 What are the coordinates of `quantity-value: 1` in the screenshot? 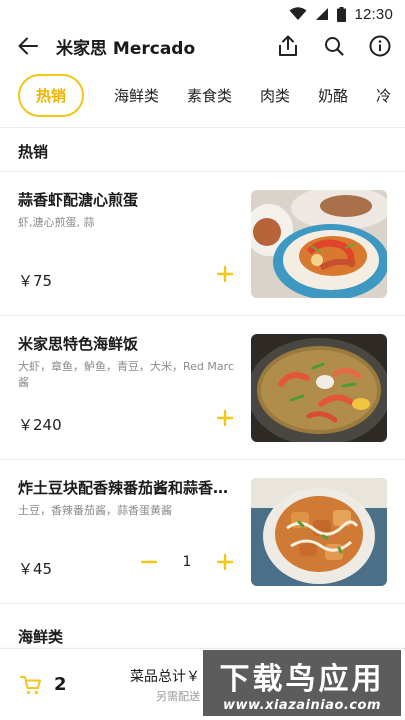 It's located at (187, 562).